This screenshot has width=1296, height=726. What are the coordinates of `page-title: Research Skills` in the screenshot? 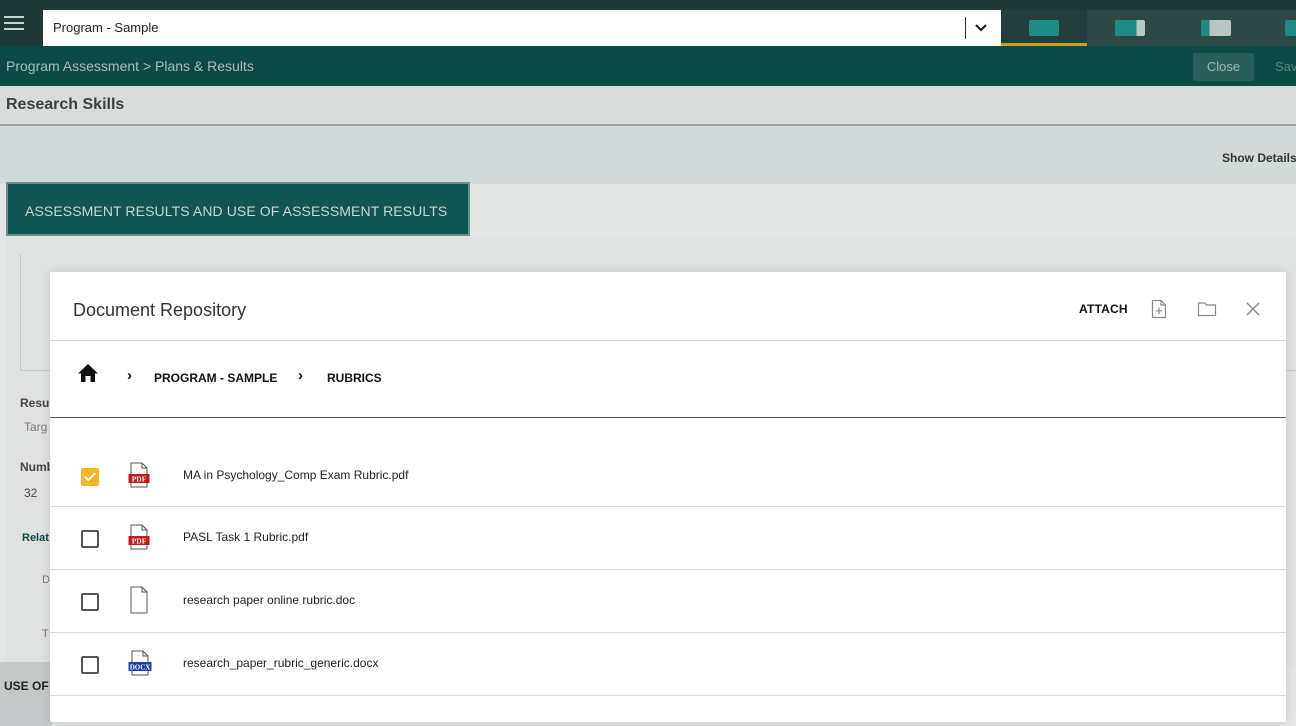 It's located at (65, 104).